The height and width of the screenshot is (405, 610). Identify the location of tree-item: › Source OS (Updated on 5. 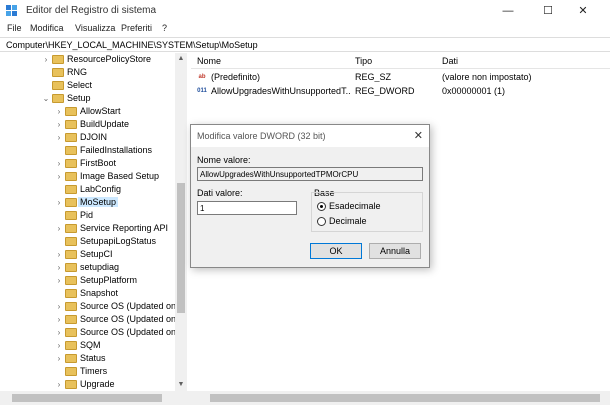
(92, 319).